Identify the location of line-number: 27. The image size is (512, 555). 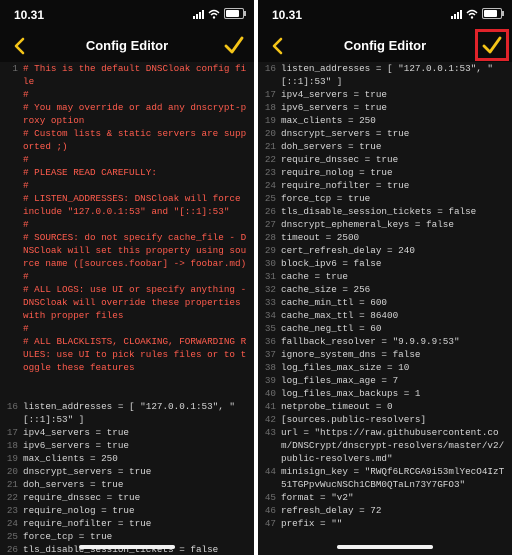
(270, 224).